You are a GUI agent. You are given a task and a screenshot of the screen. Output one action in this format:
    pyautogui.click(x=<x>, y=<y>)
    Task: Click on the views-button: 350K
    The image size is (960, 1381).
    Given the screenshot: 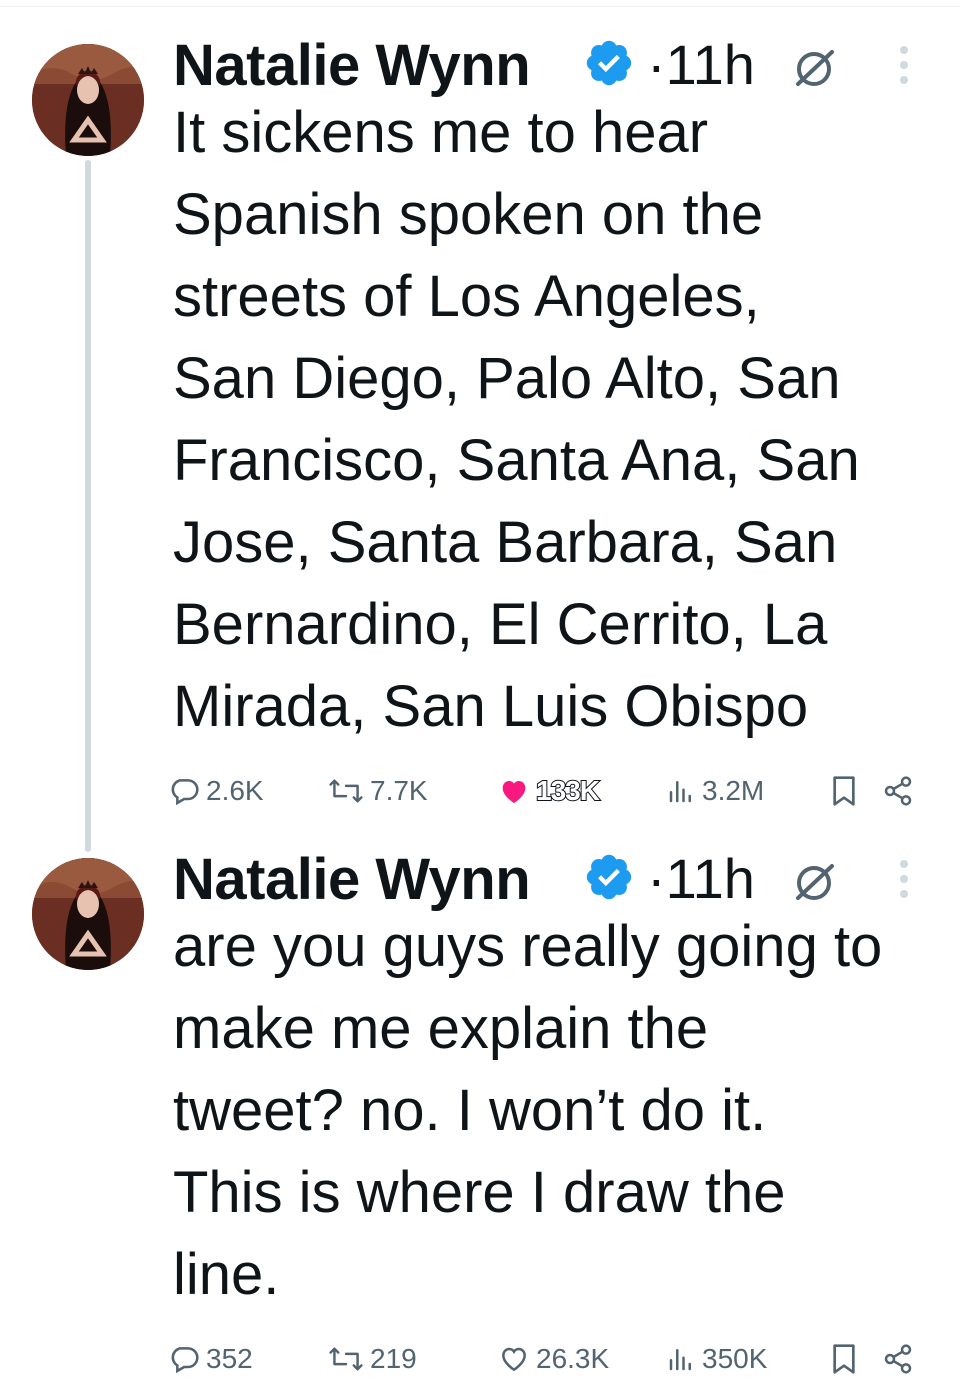 What is the action you would take?
    pyautogui.click(x=716, y=1359)
    